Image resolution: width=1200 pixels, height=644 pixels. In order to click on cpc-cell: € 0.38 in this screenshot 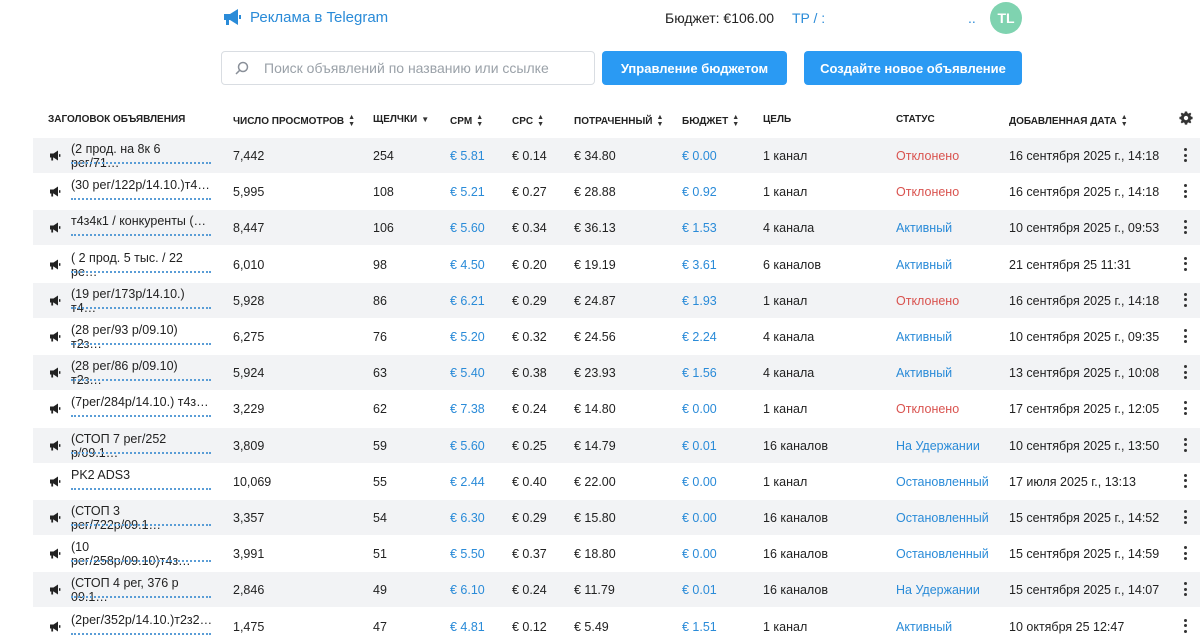, I will do `click(529, 373)`.